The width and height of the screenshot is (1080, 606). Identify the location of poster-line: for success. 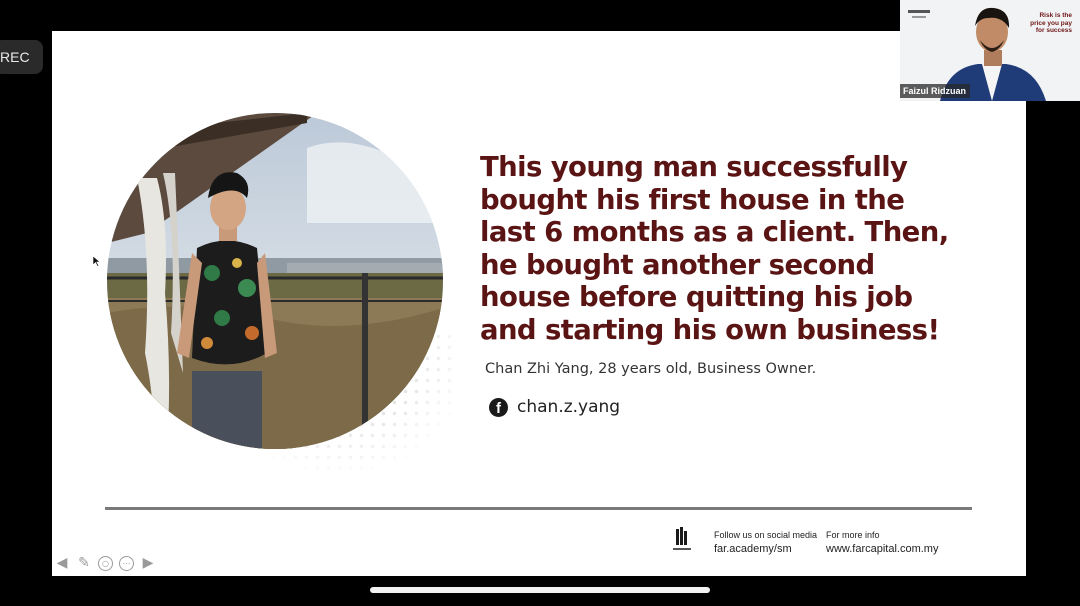
(1053, 30).